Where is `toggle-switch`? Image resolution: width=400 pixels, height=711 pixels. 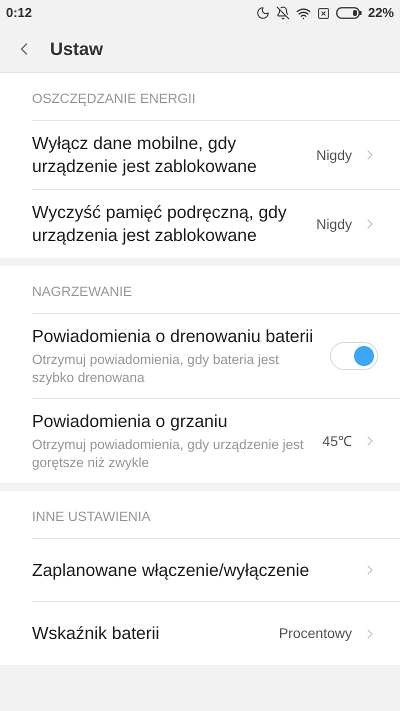 toggle-switch is located at coordinates (354, 356).